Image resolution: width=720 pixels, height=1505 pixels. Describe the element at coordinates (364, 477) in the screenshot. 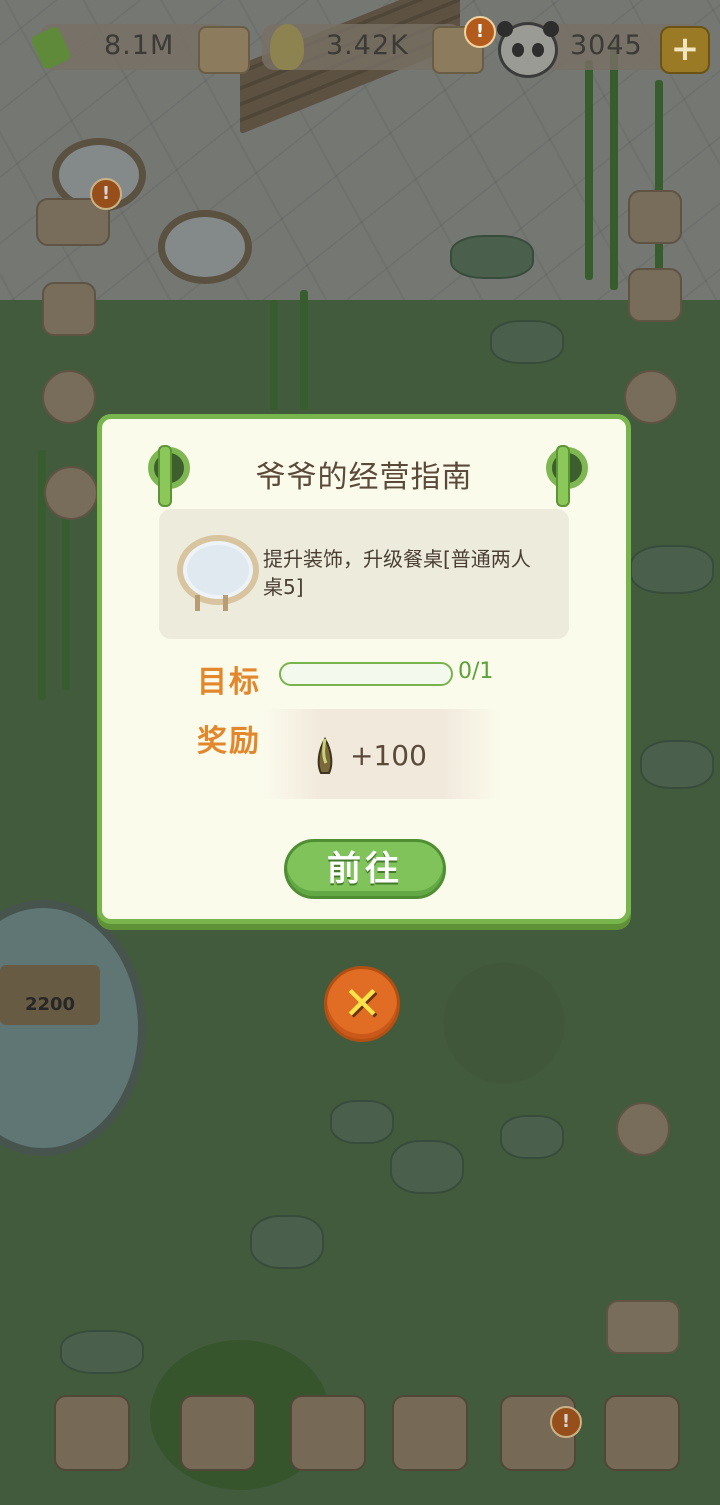

I see `dialog-title: 爷爷的经营指南` at that location.